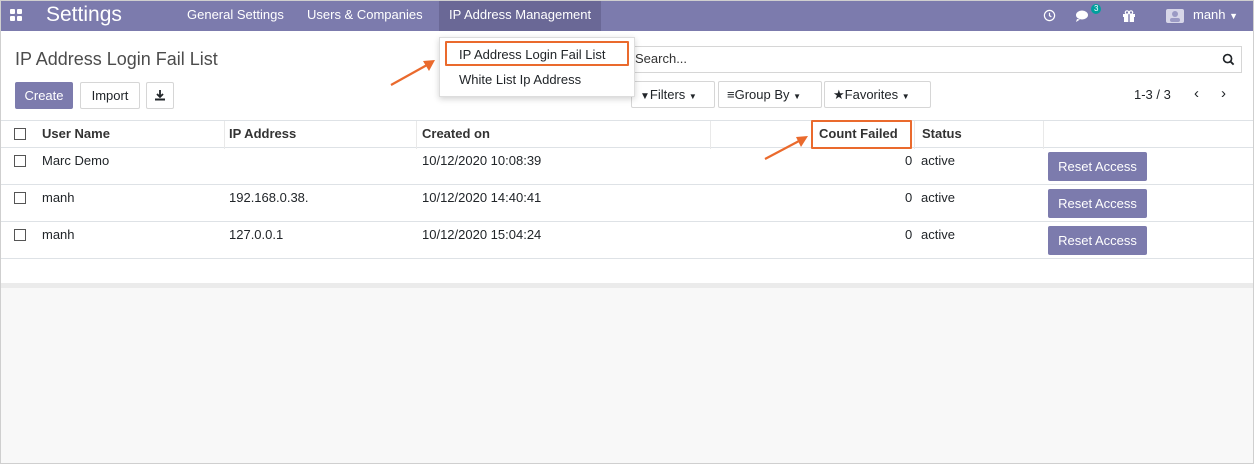 Image resolution: width=1254 pixels, height=464 pixels. I want to click on column-user-name: User Name, so click(76, 133).